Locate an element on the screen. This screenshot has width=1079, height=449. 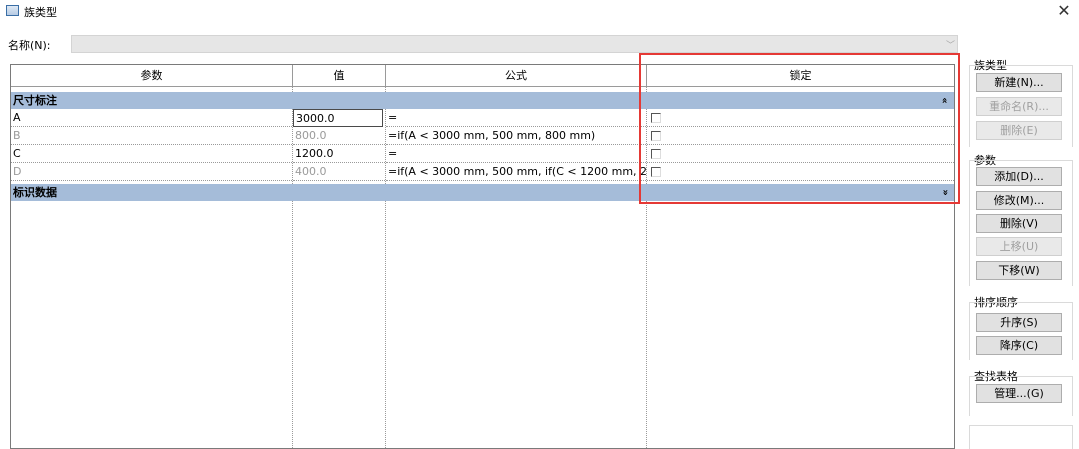
name-combobox: ﹀ is located at coordinates (514, 44).